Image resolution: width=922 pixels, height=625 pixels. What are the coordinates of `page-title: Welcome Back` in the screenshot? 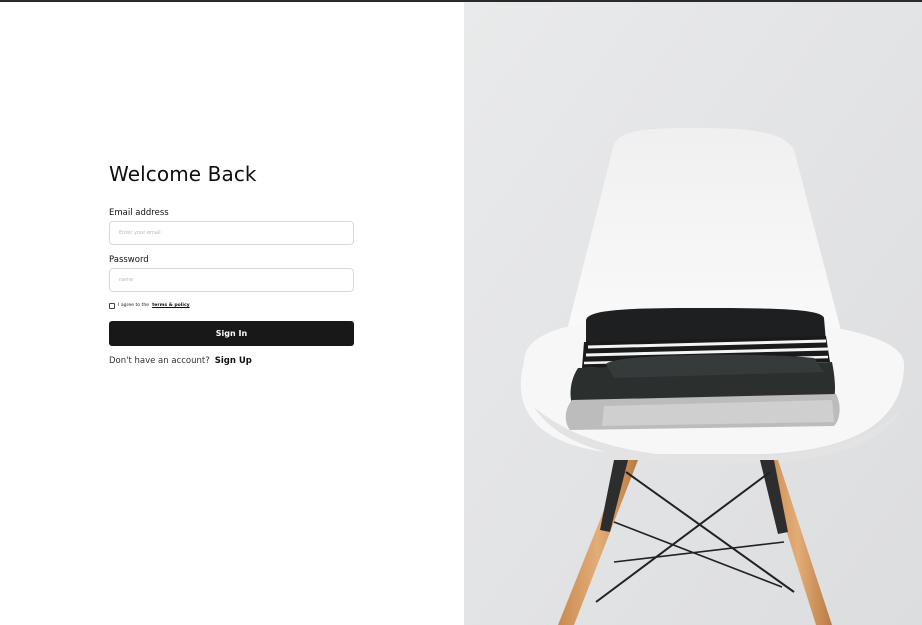 It's located at (183, 174).